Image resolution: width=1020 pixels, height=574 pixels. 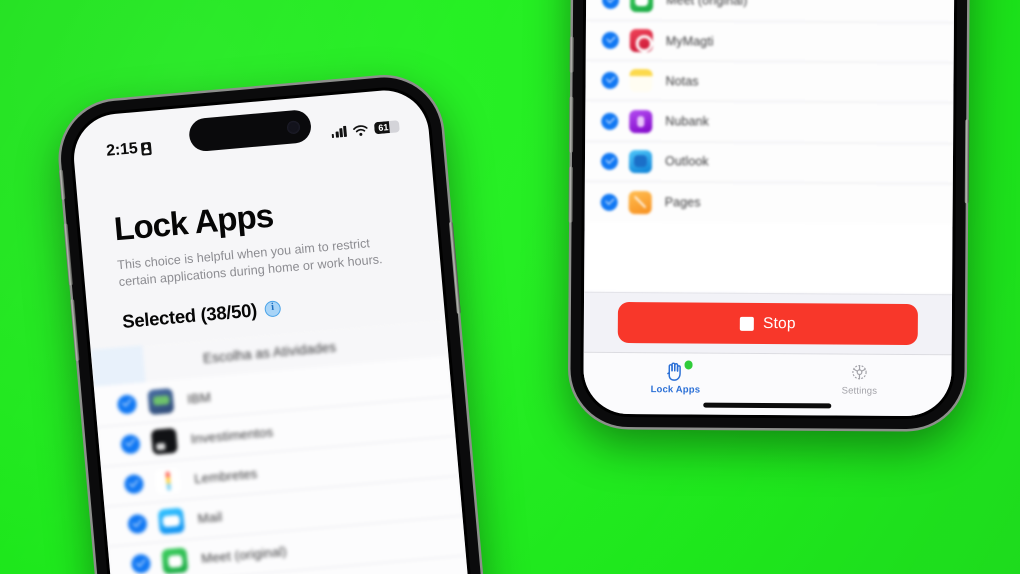 What do you see at coordinates (168, 481) in the screenshot?
I see `reminders-app-icon` at bounding box center [168, 481].